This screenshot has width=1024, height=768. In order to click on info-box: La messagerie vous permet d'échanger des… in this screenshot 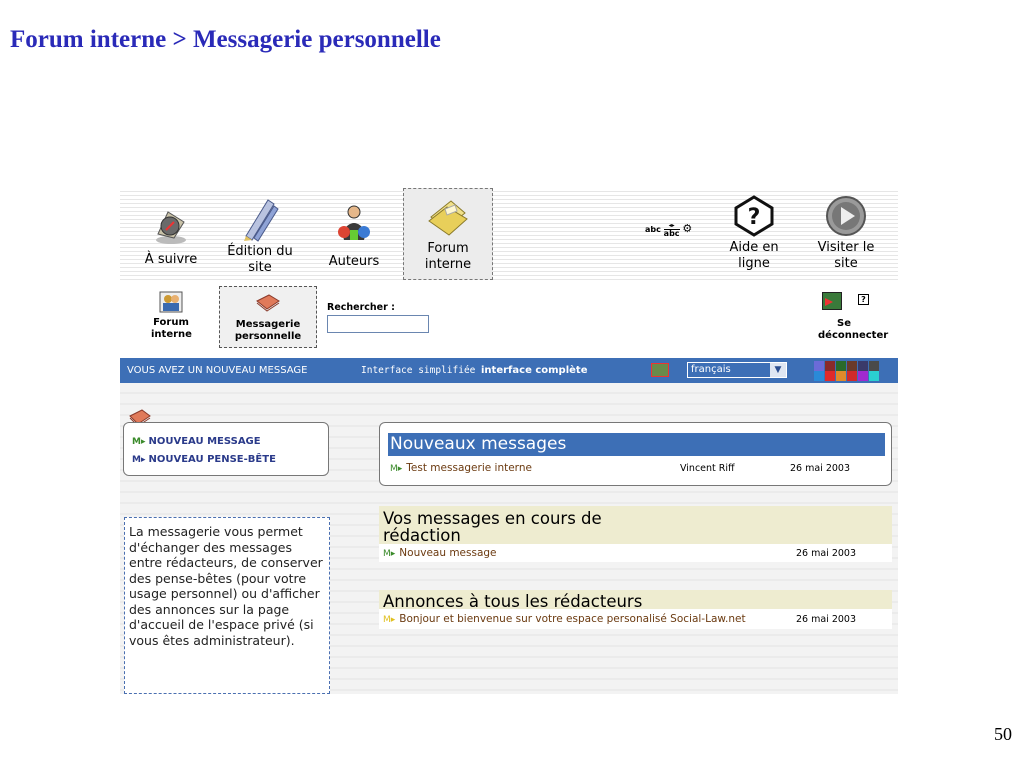, I will do `click(227, 605)`.